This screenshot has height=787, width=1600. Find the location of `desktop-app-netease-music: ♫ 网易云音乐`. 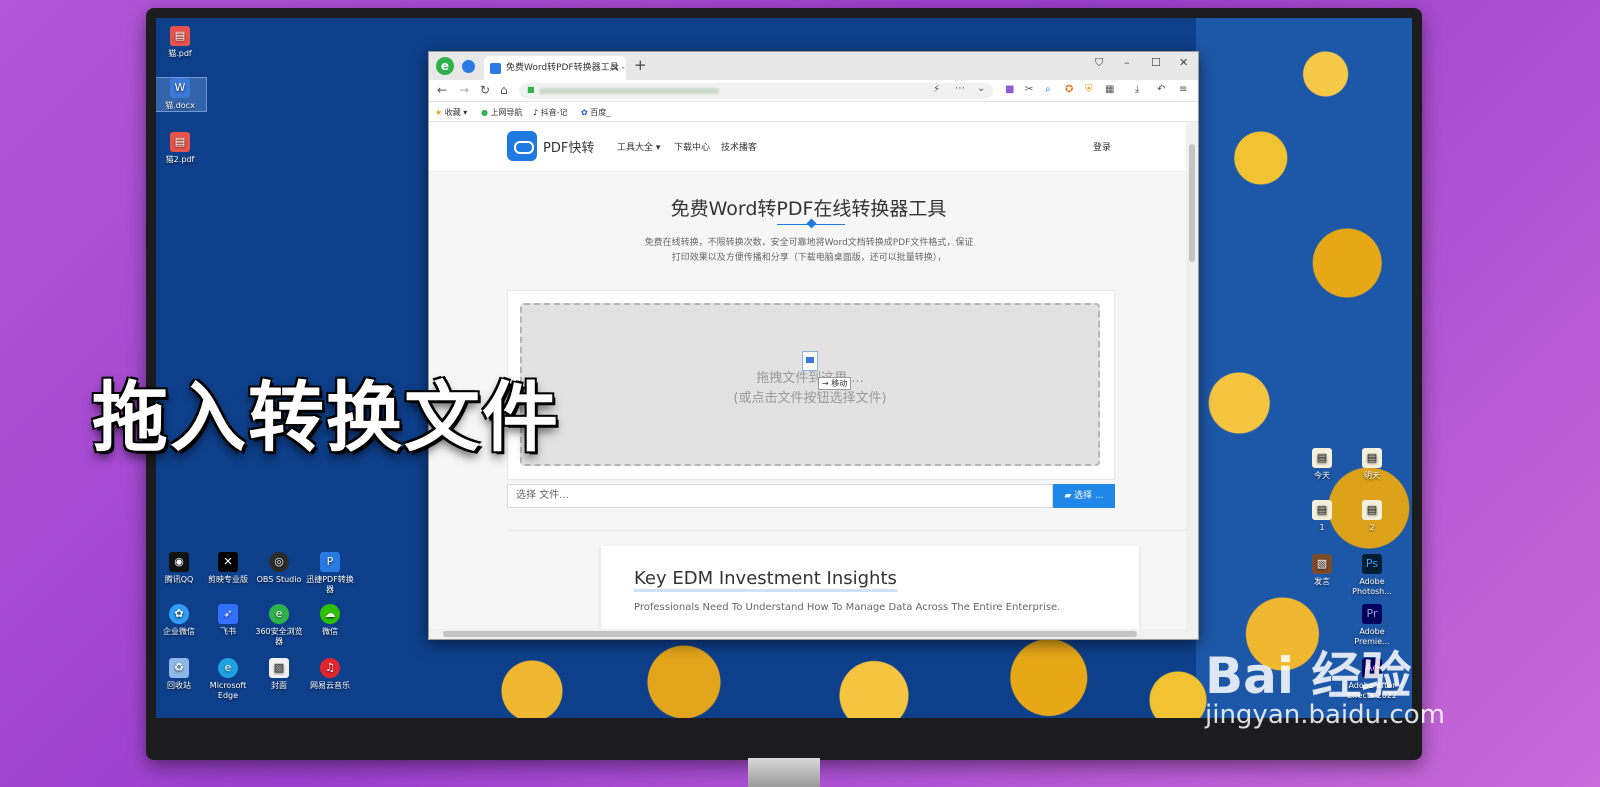

desktop-app-netease-music: ♫ 网易云音乐 is located at coordinates (330, 674).